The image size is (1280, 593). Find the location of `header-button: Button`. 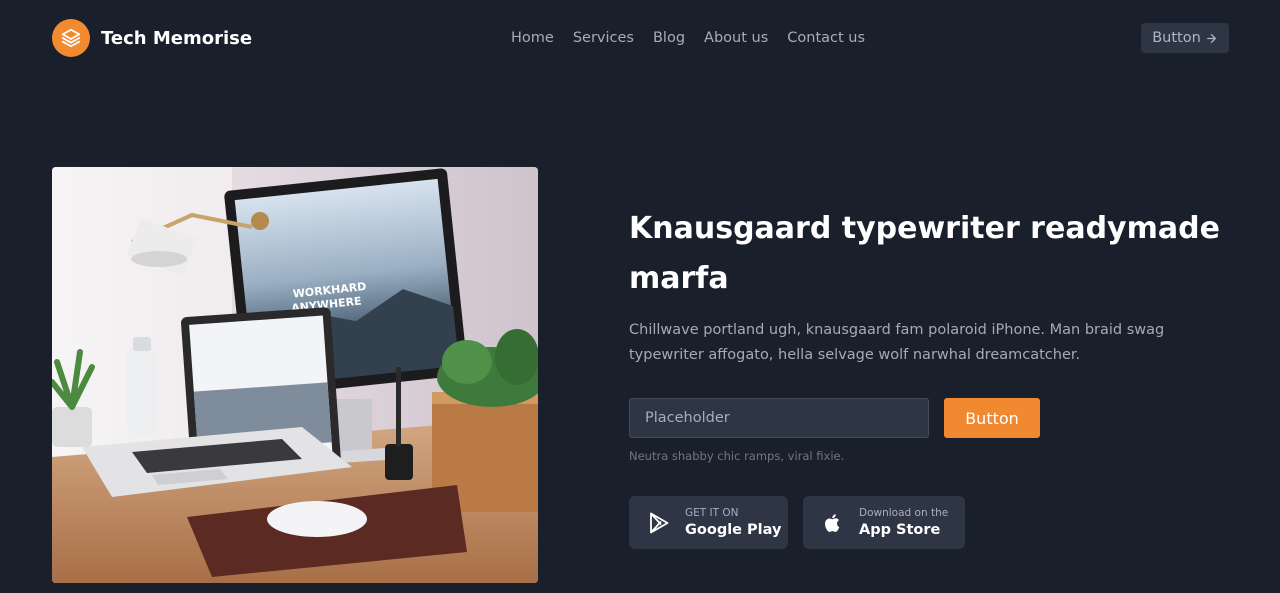

header-button: Button is located at coordinates (1185, 38).